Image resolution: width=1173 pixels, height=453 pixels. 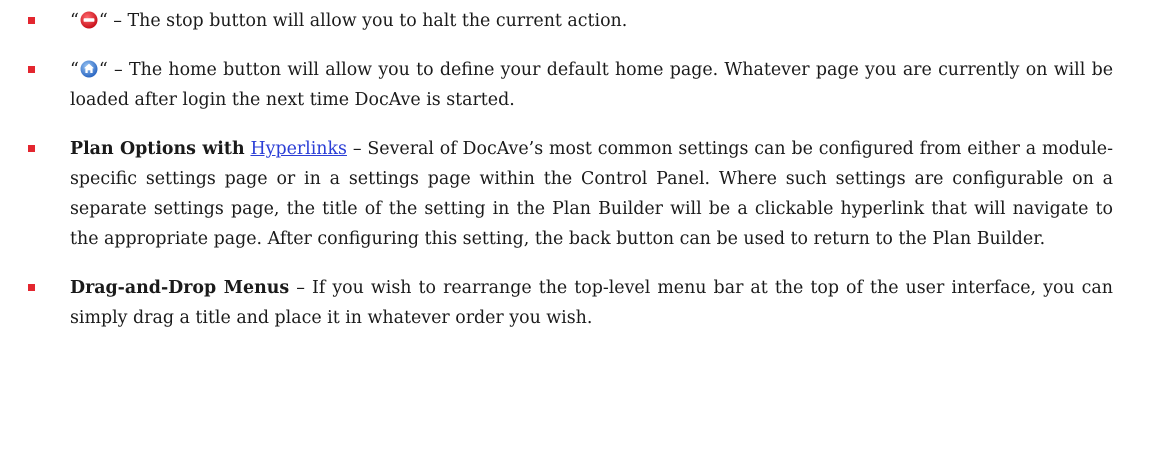 I want to click on item-heading: Plan Options with, so click(x=157, y=149).